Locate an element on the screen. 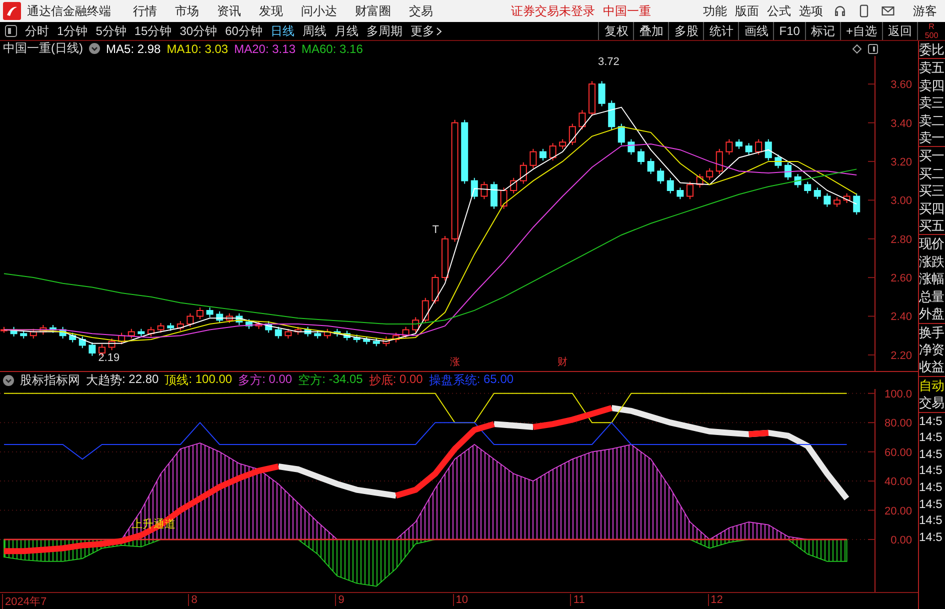 This screenshot has height=609, width=945. menu-item: 财富圈 is located at coordinates (373, 11).